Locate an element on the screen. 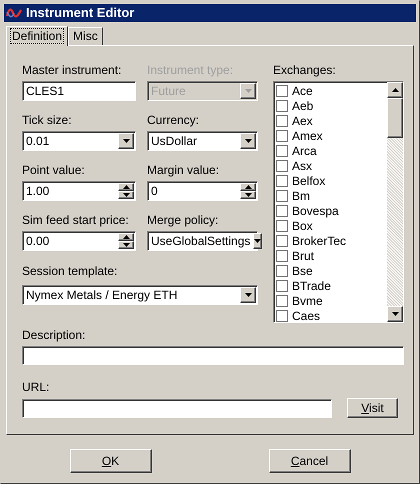 The height and width of the screenshot is (484, 420). field-label: URL: is located at coordinates (36, 387).